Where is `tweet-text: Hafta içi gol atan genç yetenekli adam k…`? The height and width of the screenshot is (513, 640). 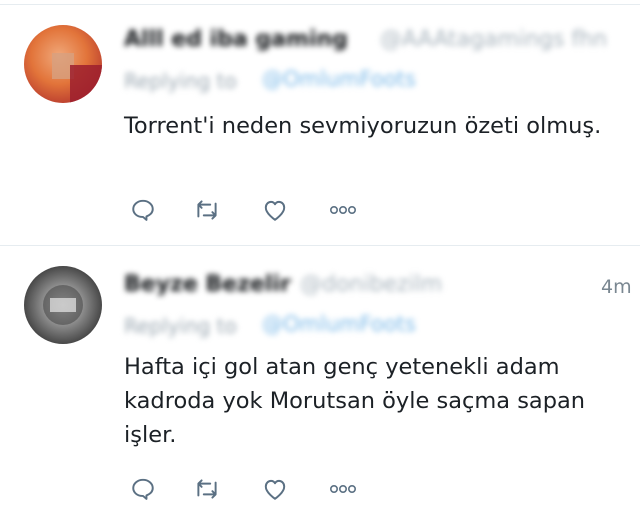
tweet-text: Hafta içi gol atan genç yetenekli adam k… is located at coordinates (355, 401).